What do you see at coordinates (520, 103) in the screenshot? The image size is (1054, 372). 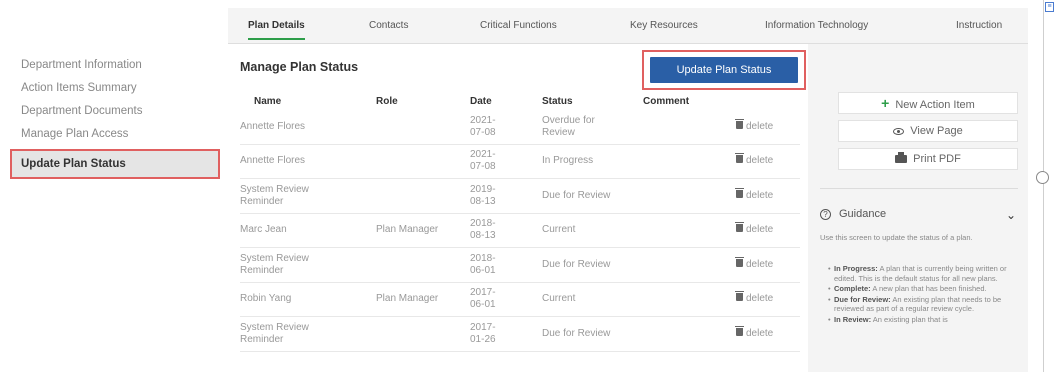 I see `table-header: Name Role Date Status Comment` at bounding box center [520, 103].